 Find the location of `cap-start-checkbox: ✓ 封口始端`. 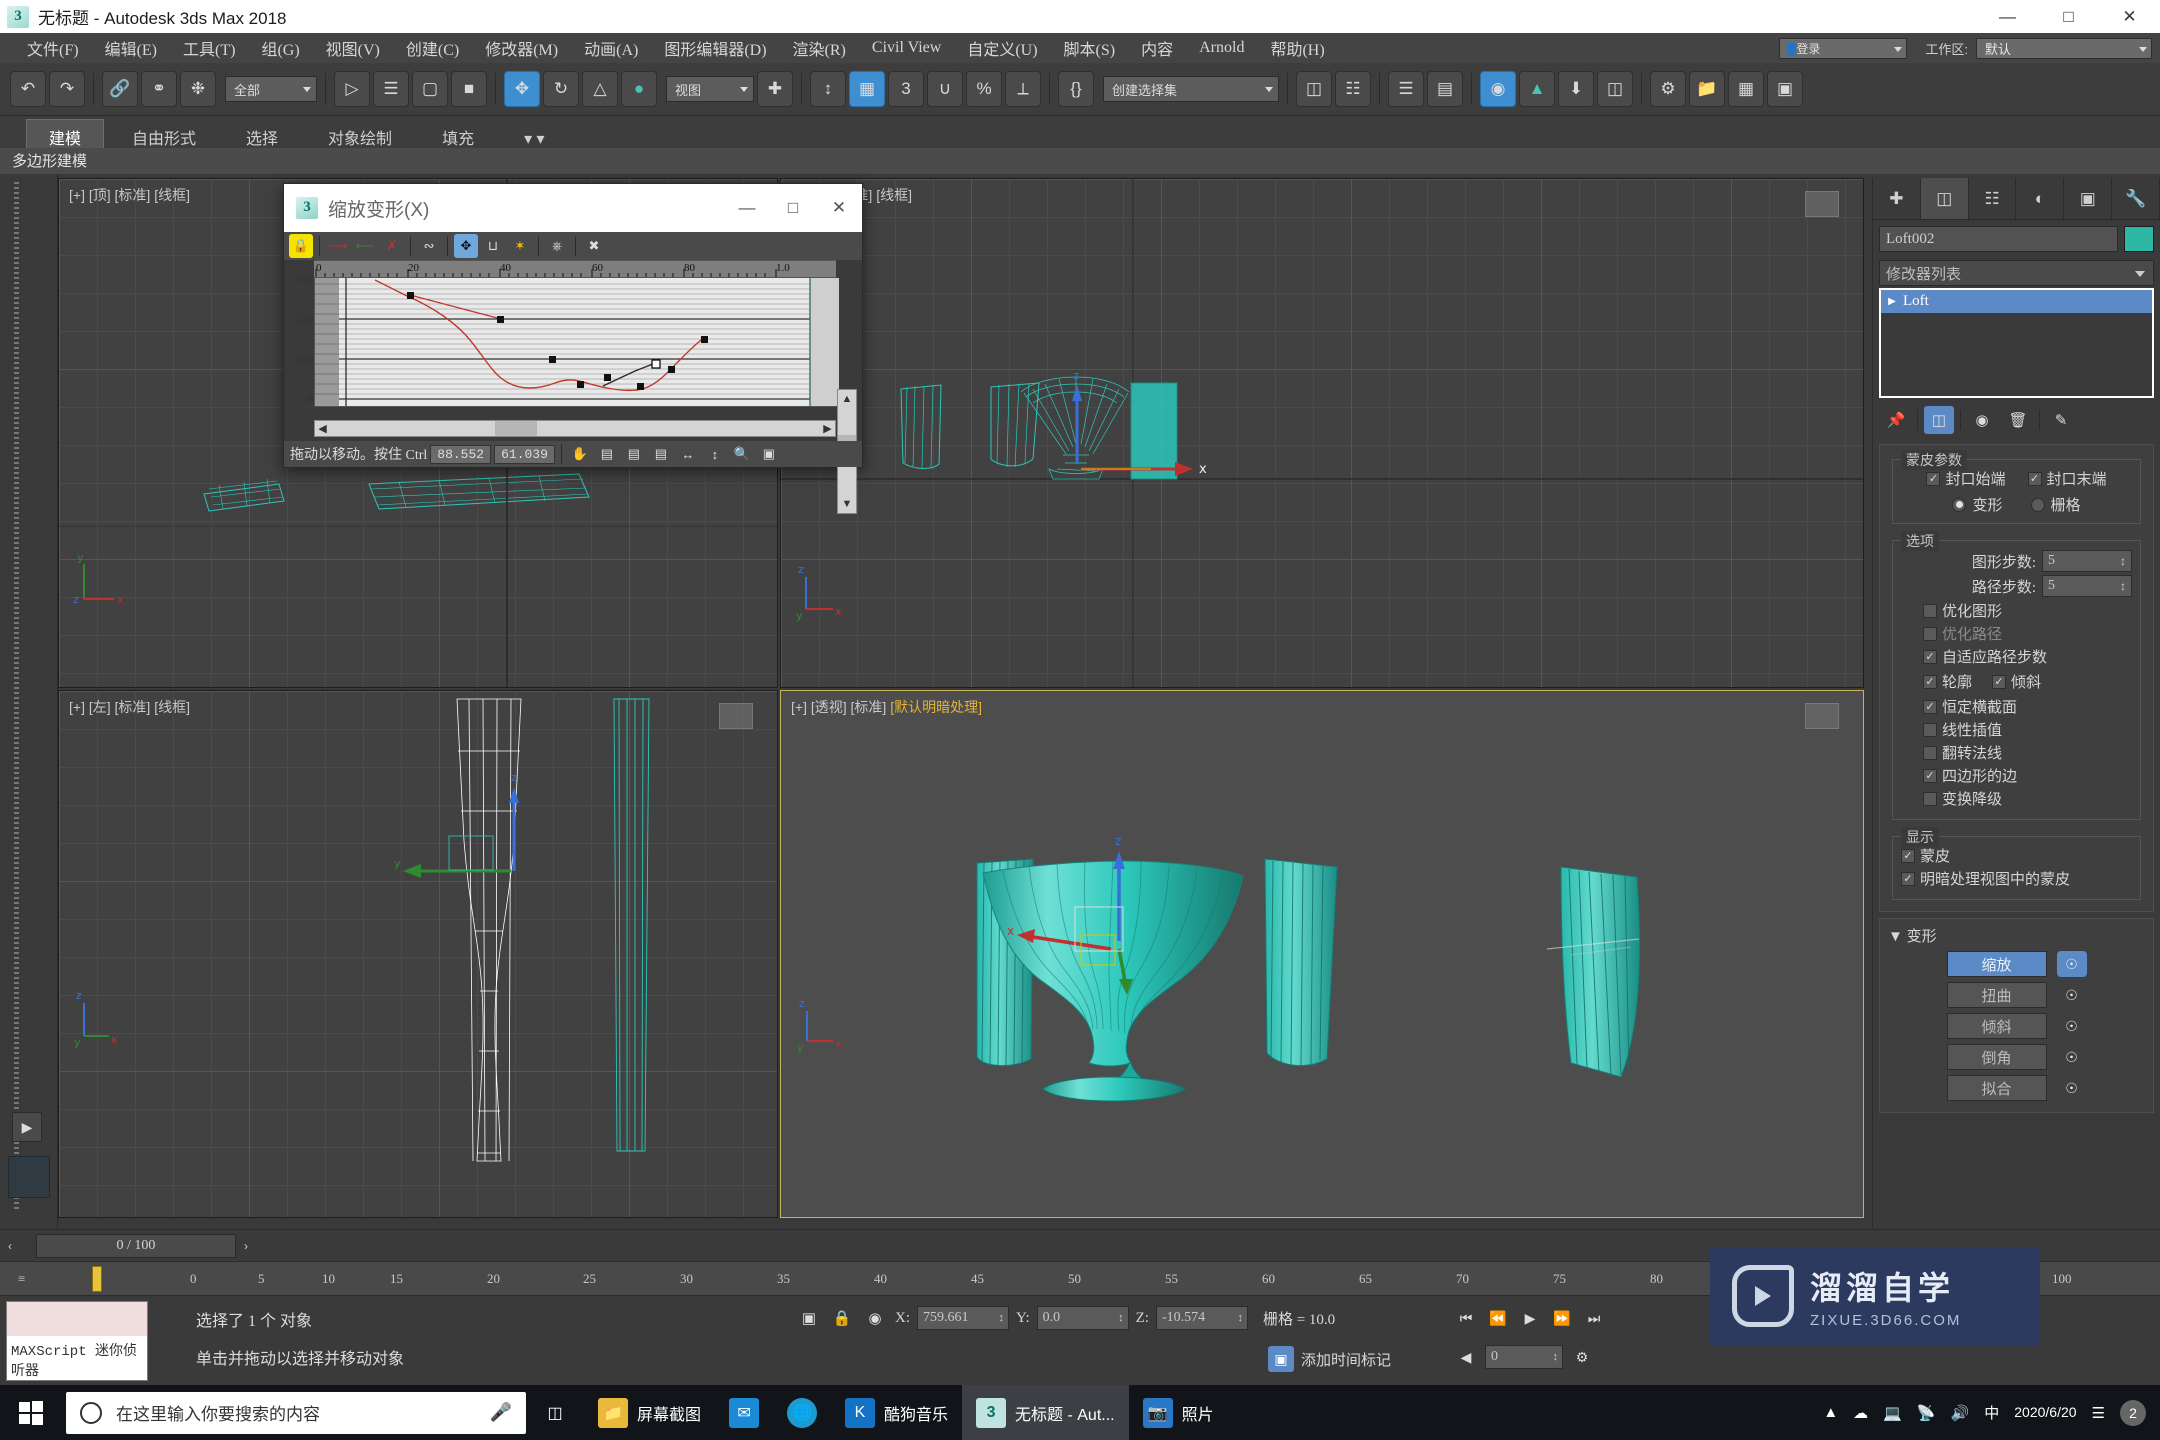

cap-start-checkbox: ✓ 封口始端 is located at coordinates (1966, 478).